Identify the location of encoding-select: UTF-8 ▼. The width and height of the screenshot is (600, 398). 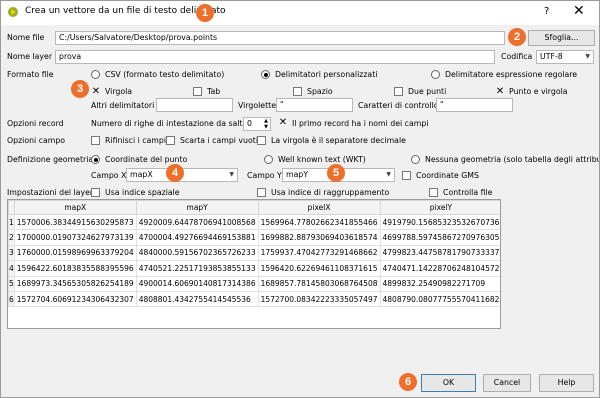
(565, 57).